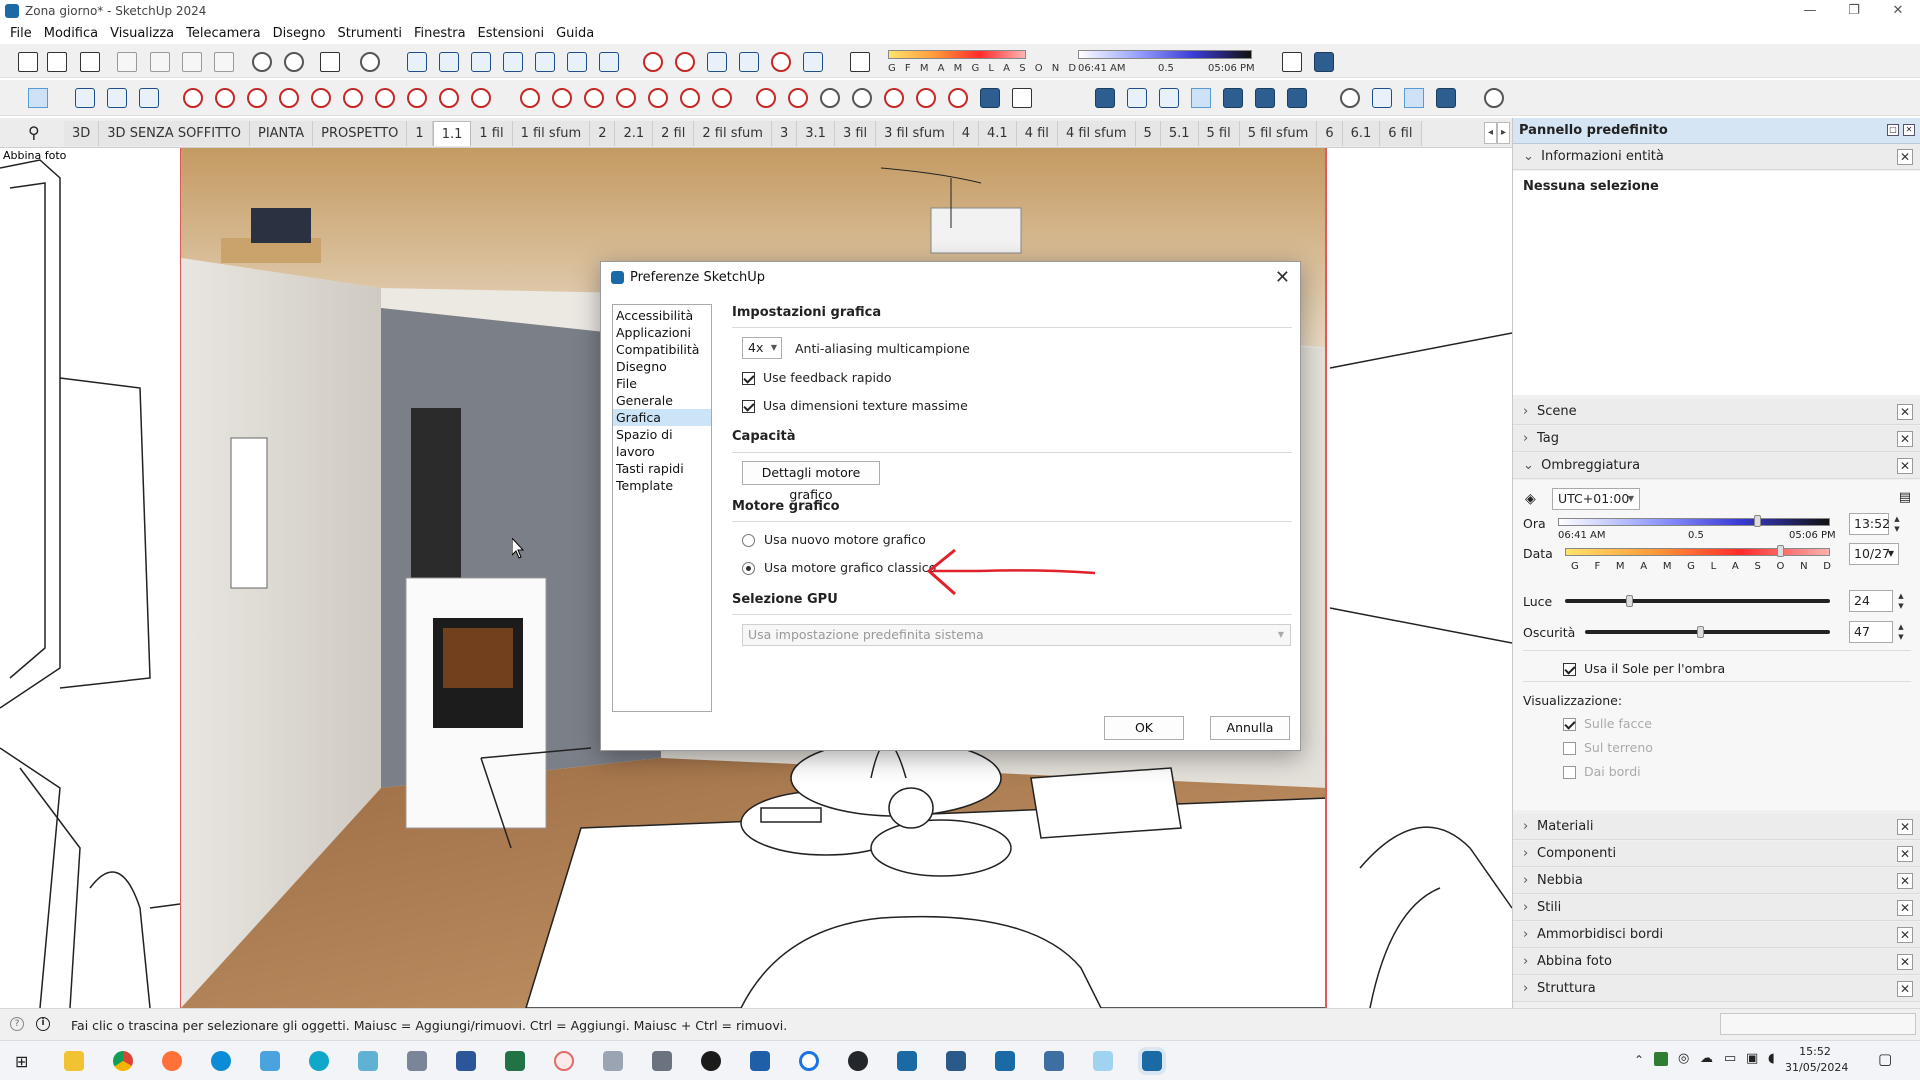 This screenshot has width=1920, height=1080. What do you see at coordinates (1716, 854) in the screenshot?
I see `tray-section: › Componenti ✕` at bounding box center [1716, 854].